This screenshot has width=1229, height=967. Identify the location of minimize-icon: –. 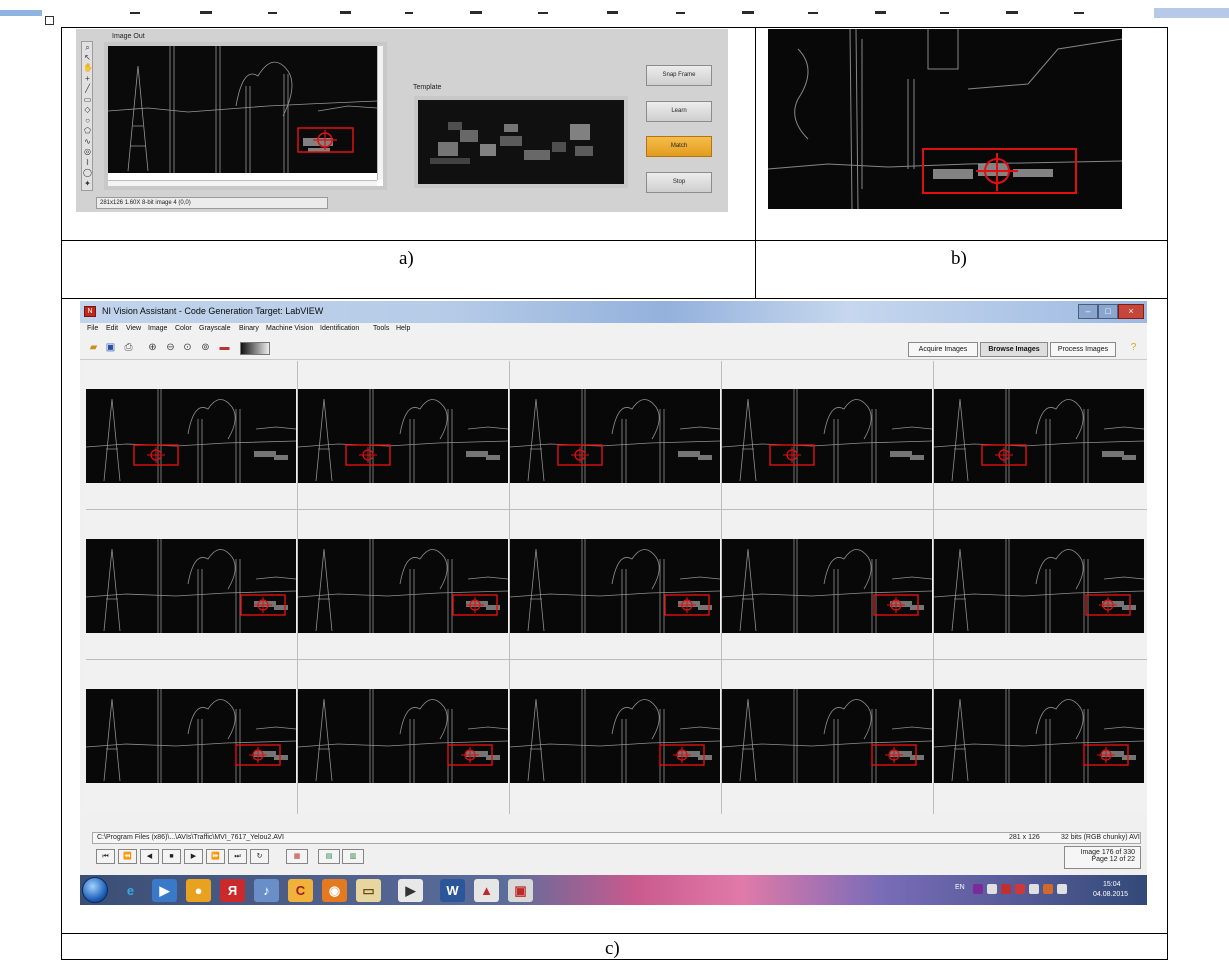
(1088, 311).